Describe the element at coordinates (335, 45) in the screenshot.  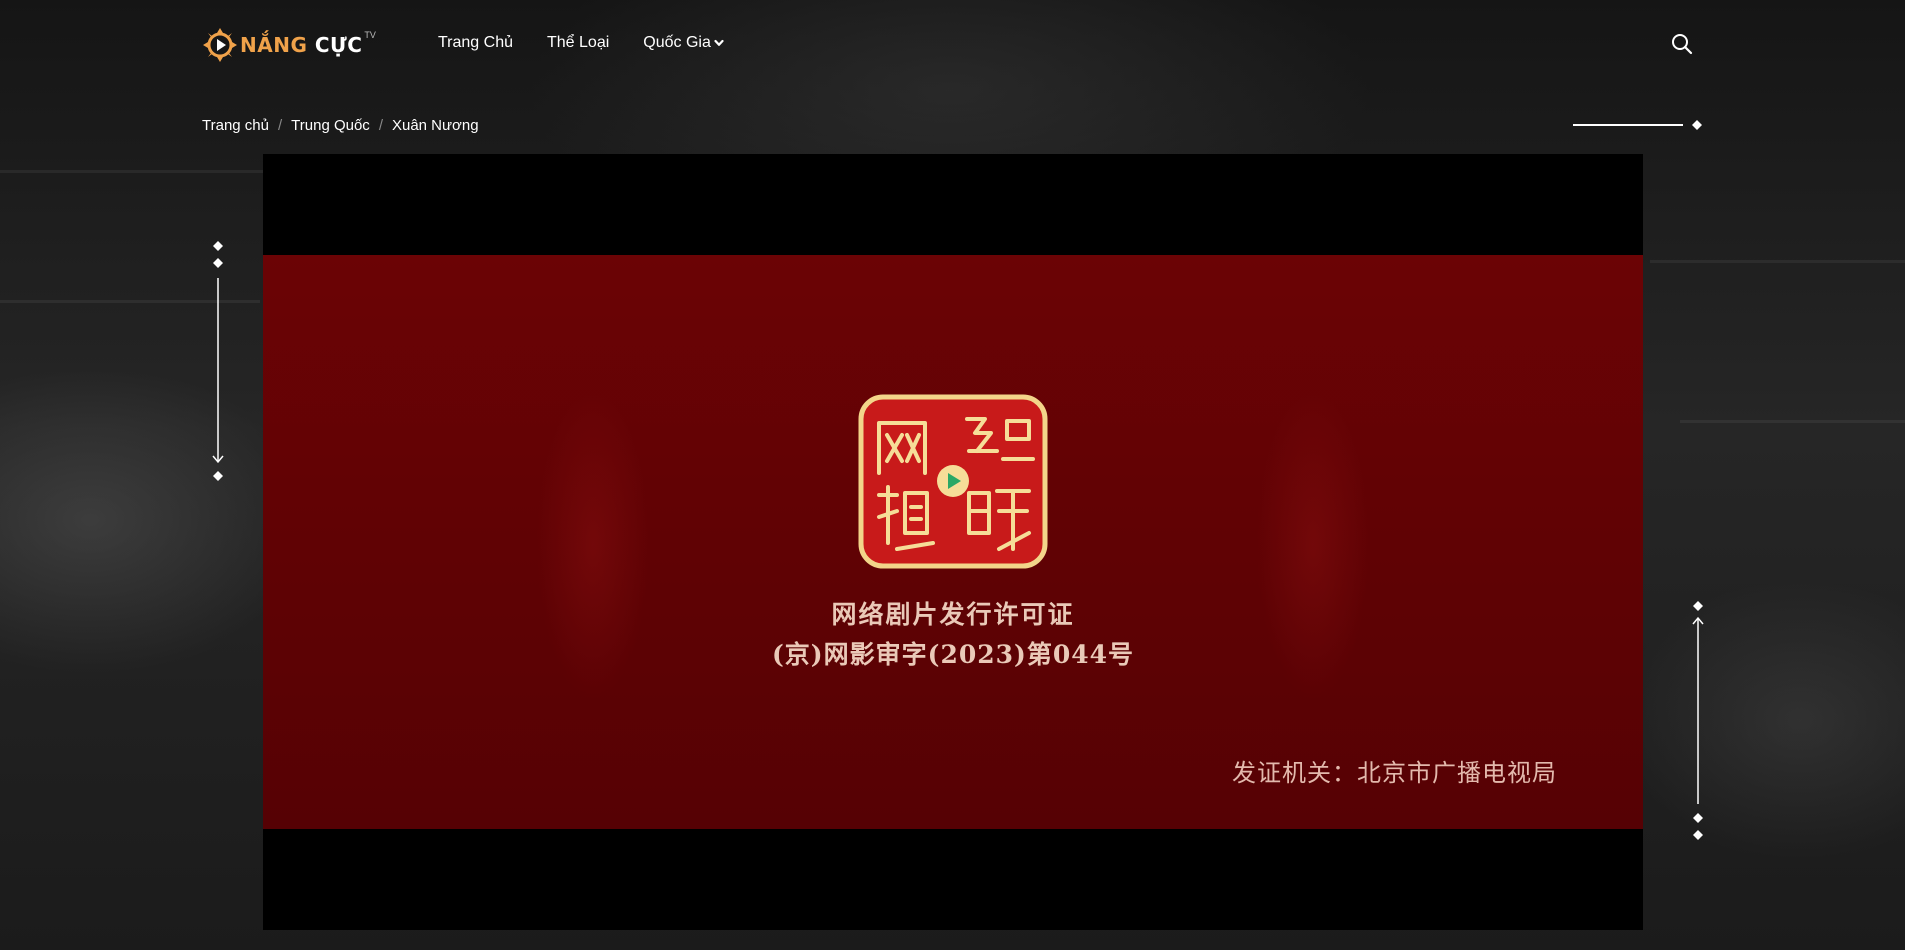
I see `logo-text-part2: CỰC` at that location.